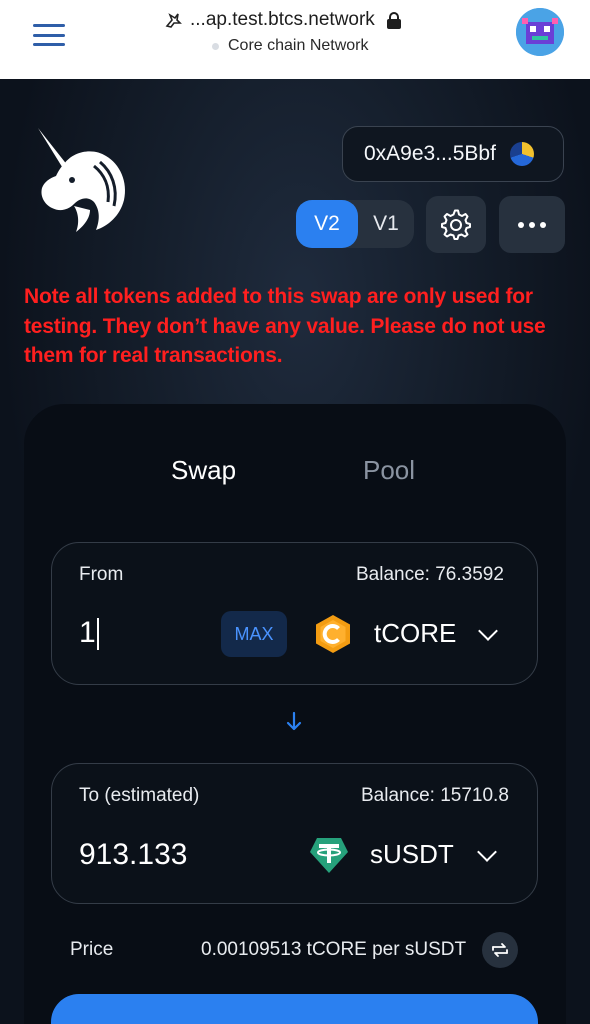 The height and width of the screenshot is (1024, 590). Describe the element at coordinates (415, 633) in the screenshot. I see `from-token-selector: tCORE` at that location.